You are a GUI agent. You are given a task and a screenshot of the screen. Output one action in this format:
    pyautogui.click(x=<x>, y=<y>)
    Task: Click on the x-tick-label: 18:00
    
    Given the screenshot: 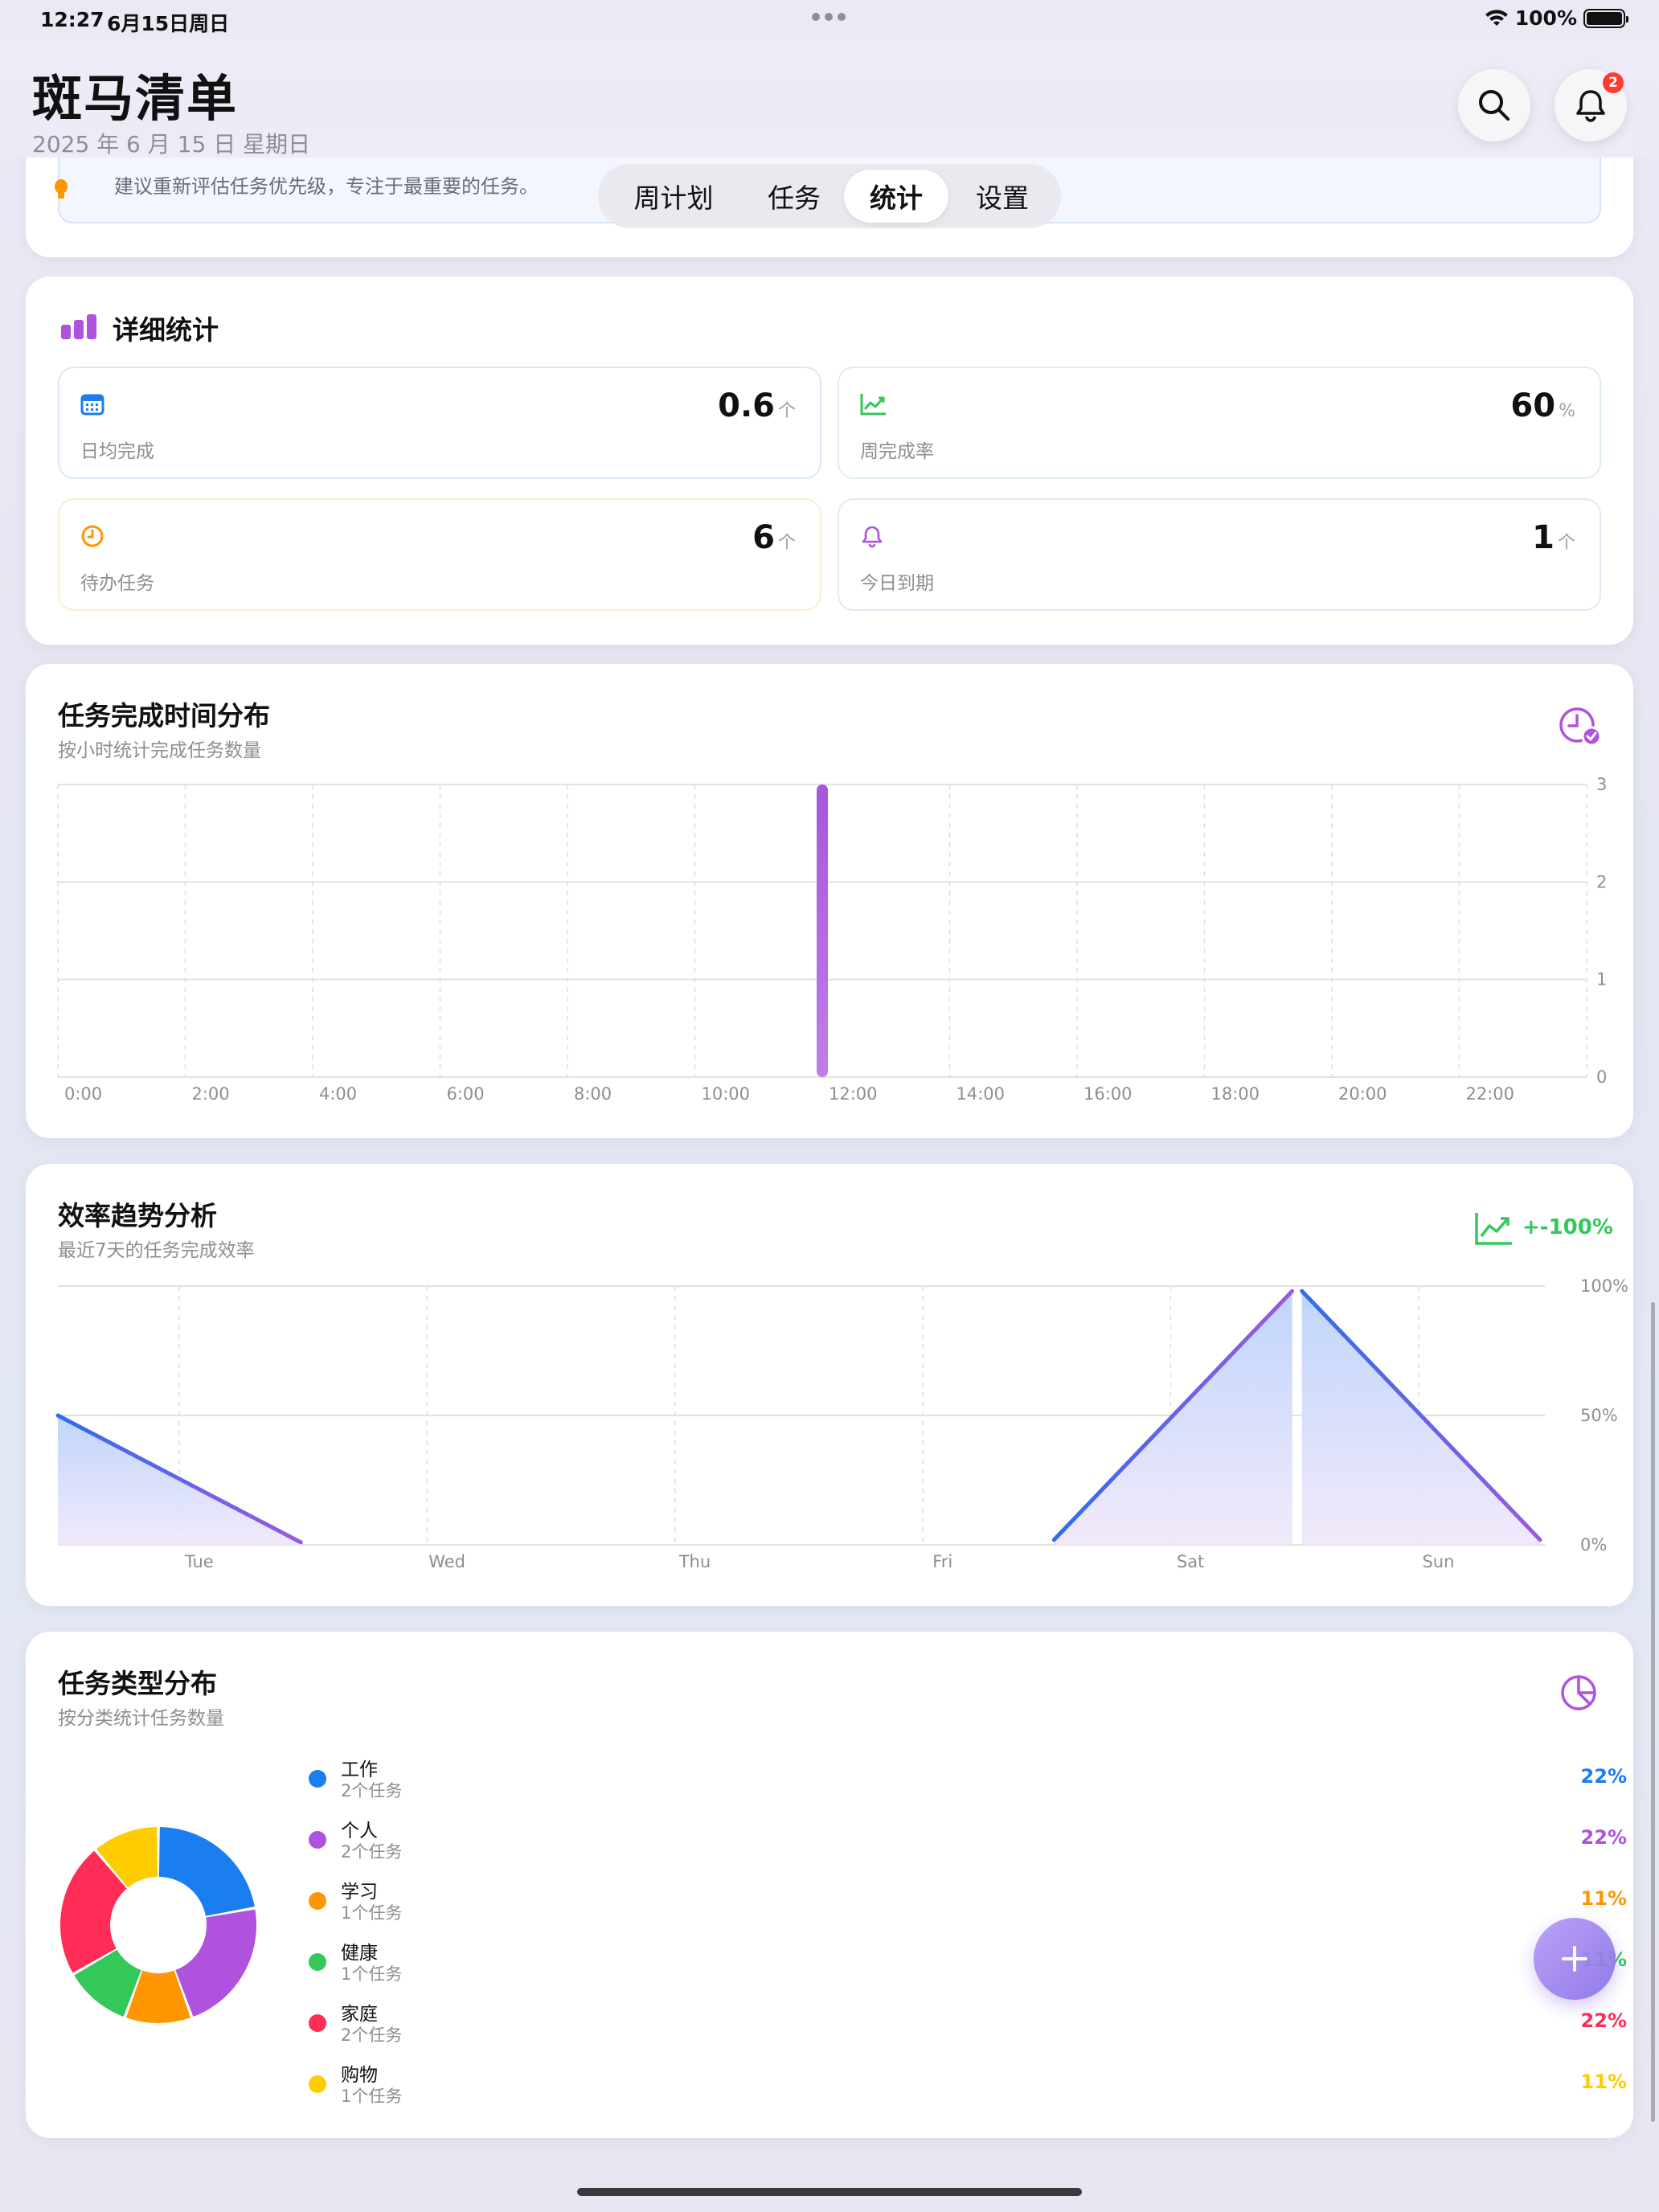 What is the action you would take?
    pyautogui.click(x=1235, y=1094)
    